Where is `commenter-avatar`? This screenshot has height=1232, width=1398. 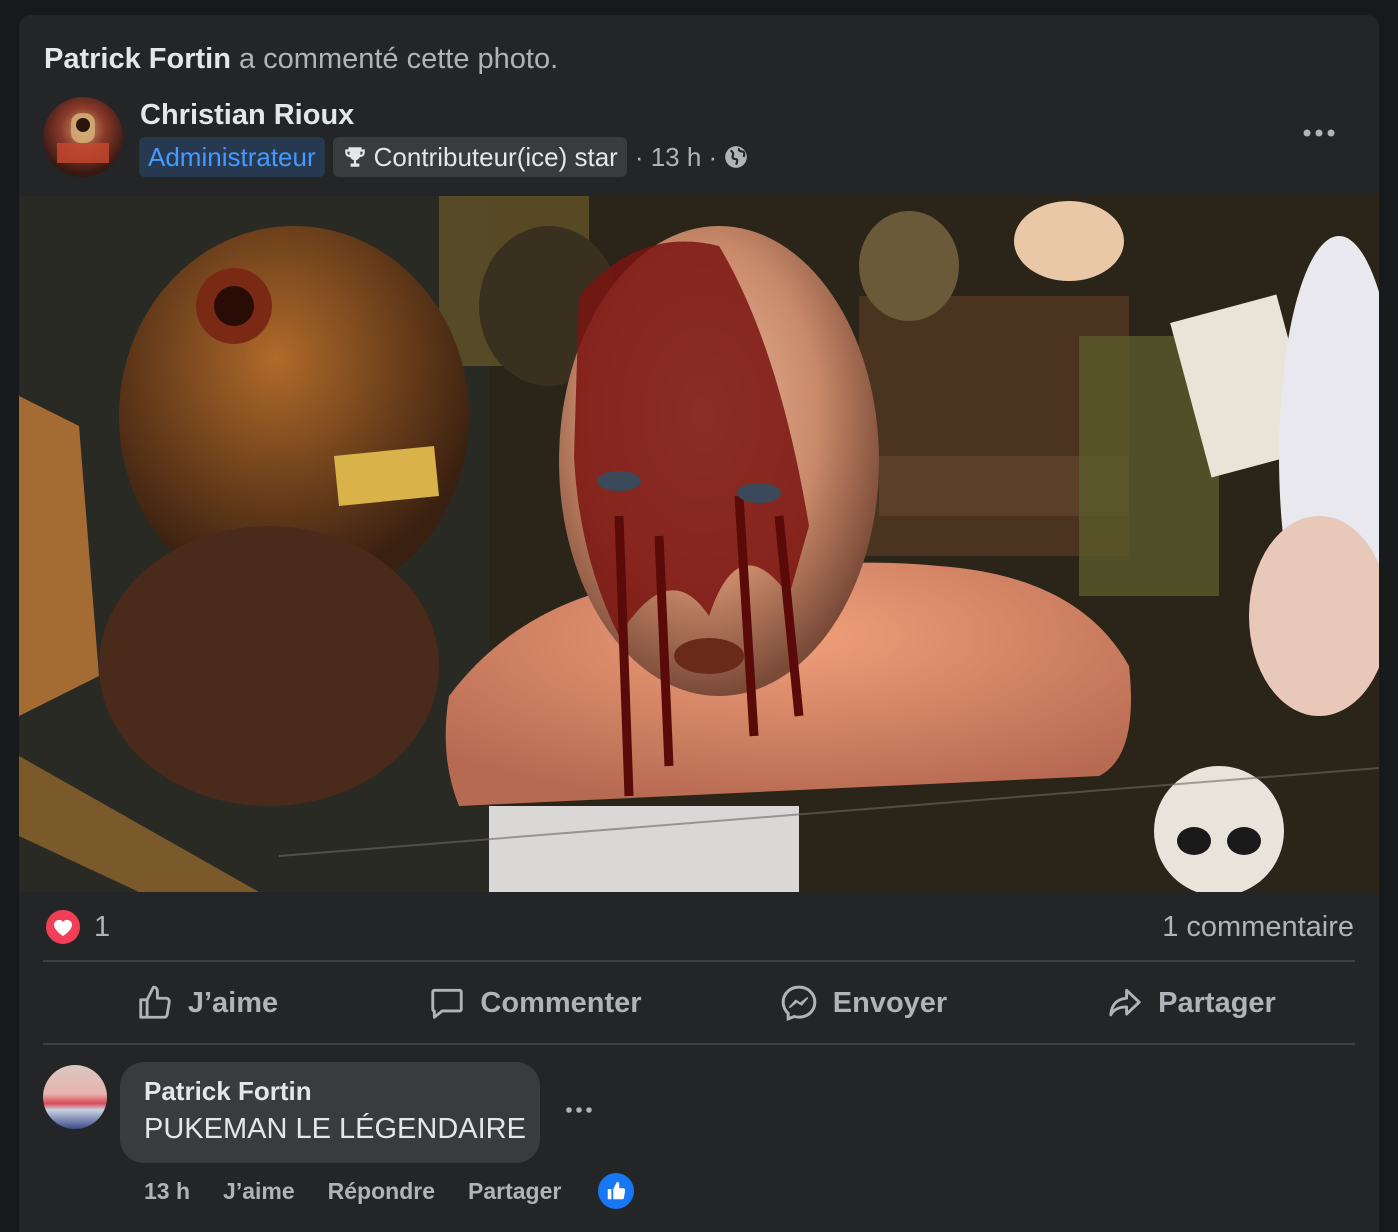 commenter-avatar is located at coordinates (75, 1097).